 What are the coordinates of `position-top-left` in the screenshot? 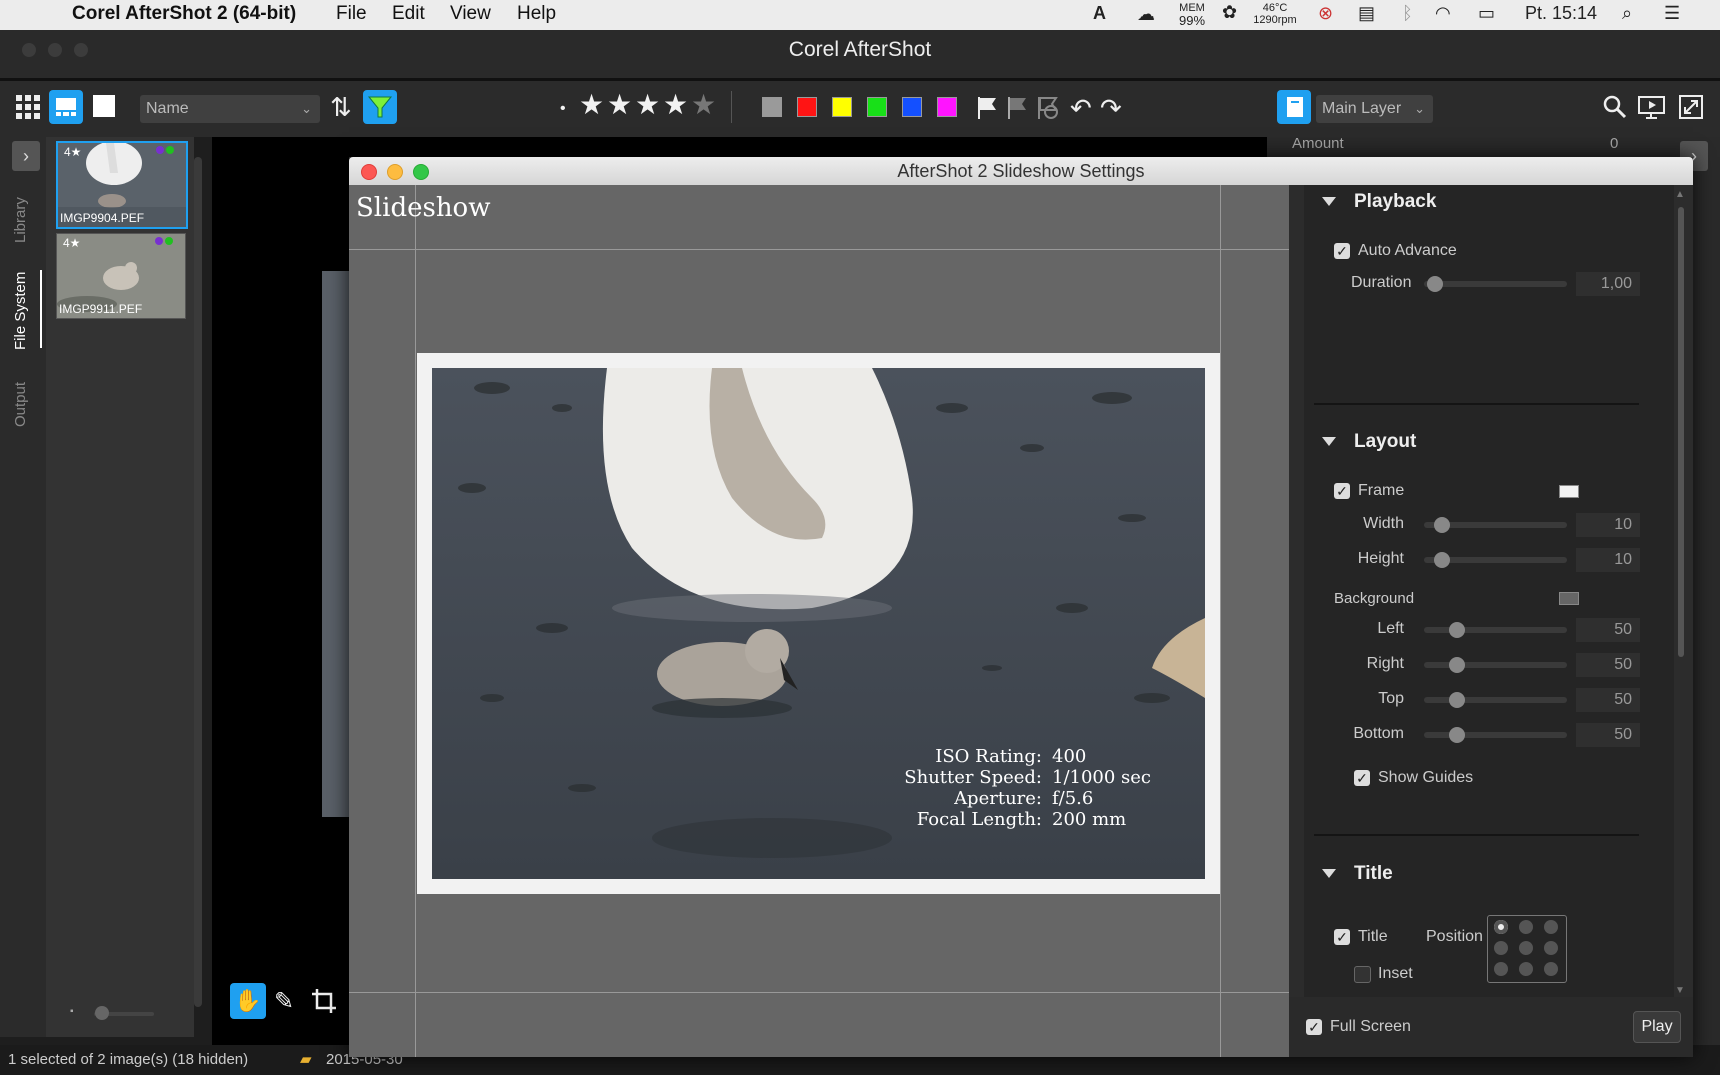 It's located at (1501, 927).